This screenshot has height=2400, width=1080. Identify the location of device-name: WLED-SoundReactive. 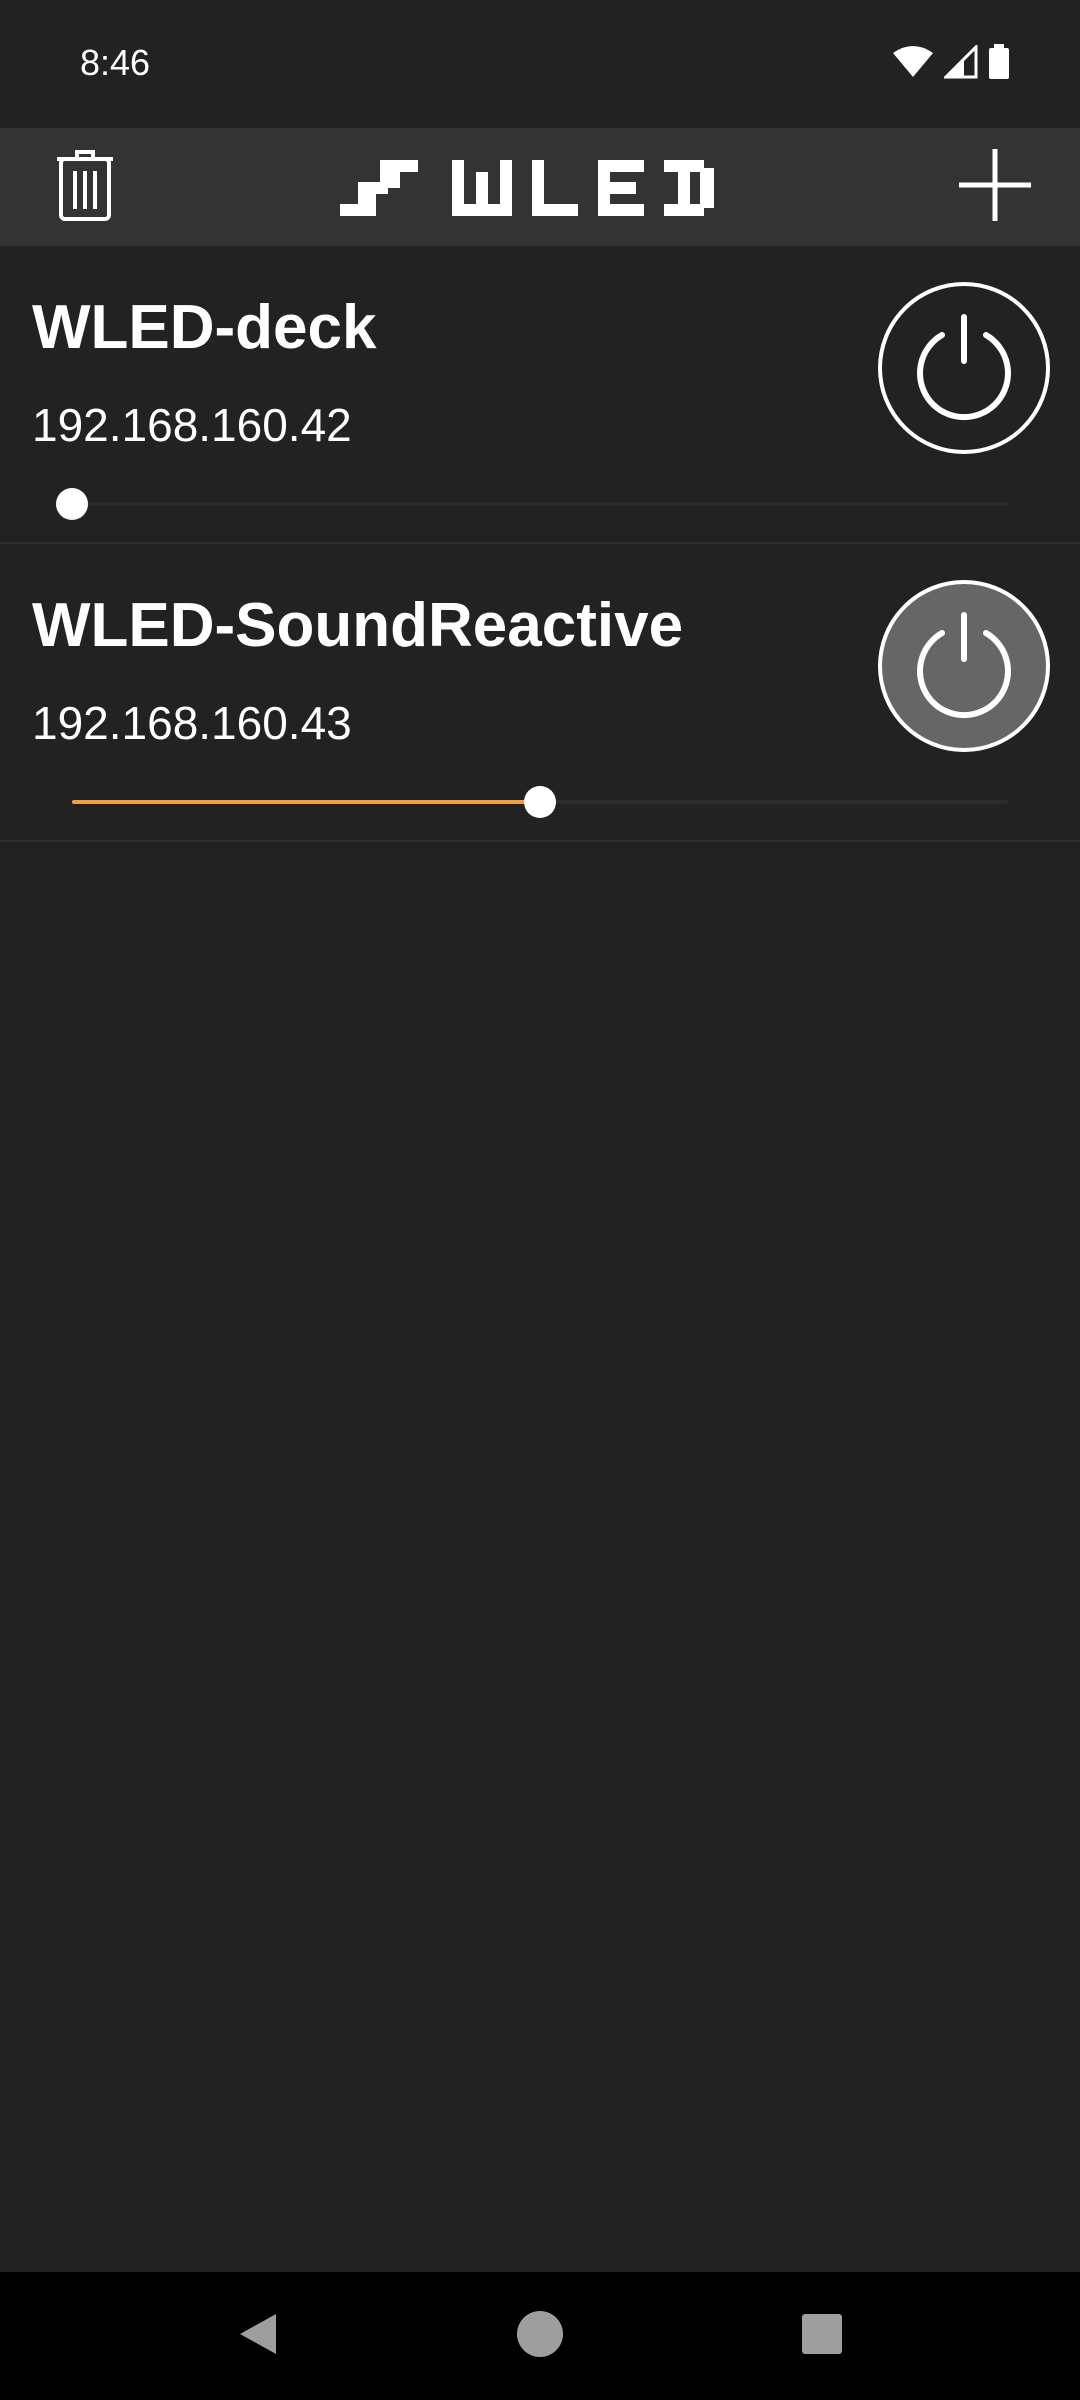
(358, 625).